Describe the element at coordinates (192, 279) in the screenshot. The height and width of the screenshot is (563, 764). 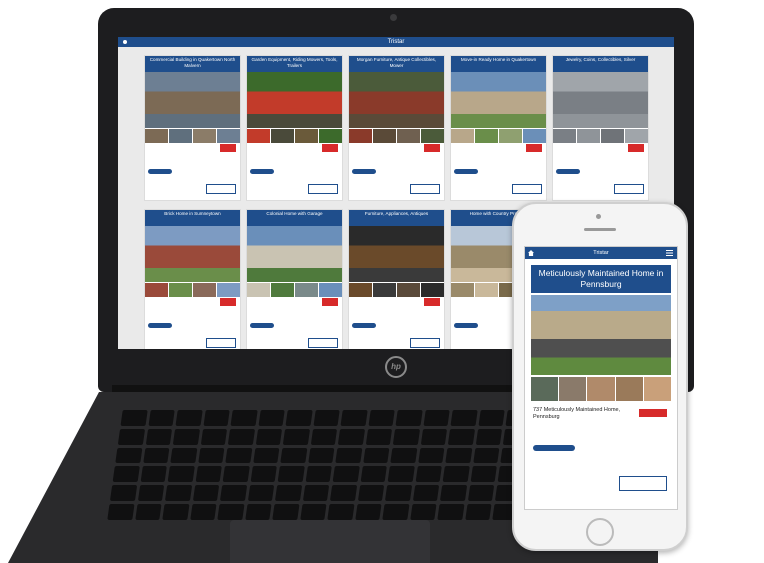
I see `listing-card: Brick Home in Sumneytown` at that location.